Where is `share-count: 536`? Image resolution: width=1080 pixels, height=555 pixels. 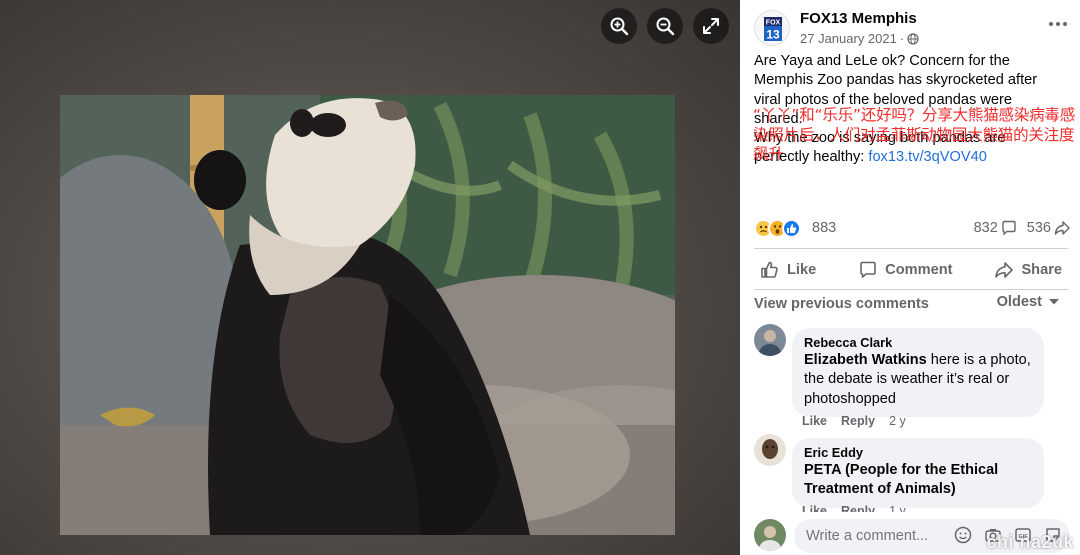 share-count: 536 is located at coordinates (1048, 228).